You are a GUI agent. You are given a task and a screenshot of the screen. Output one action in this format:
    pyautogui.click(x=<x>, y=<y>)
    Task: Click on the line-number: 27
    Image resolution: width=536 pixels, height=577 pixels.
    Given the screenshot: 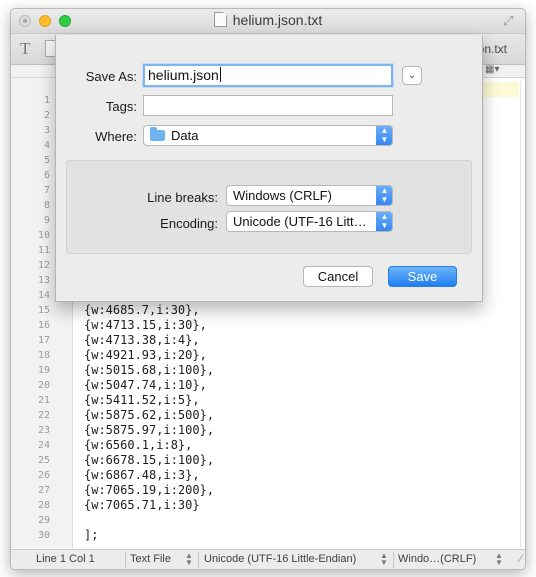 What is the action you would take?
    pyautogui.click(x=43, y=490)
    